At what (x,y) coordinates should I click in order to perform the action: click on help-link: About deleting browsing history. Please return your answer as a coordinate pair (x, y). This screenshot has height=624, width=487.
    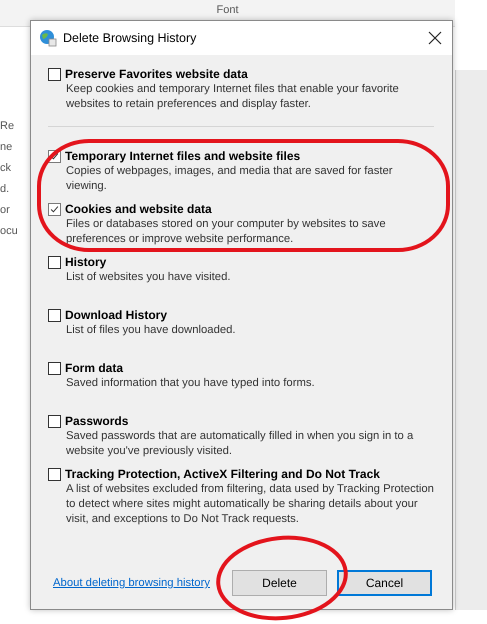
    Looking at the image, I should click on (131, 583).